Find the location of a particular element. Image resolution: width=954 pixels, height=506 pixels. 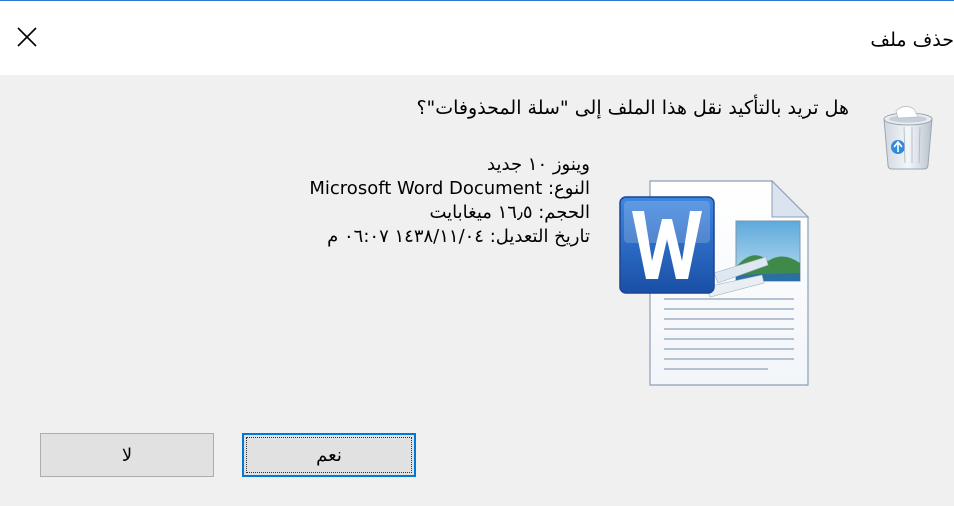

file-type: النوع: Microsoft Word Document is located at coordinates (449, 189).